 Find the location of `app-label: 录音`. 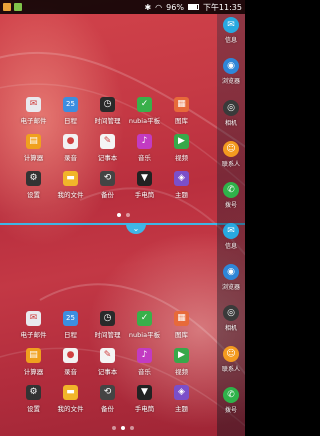

app-label: 录音 is located at coordinates (70, 158).